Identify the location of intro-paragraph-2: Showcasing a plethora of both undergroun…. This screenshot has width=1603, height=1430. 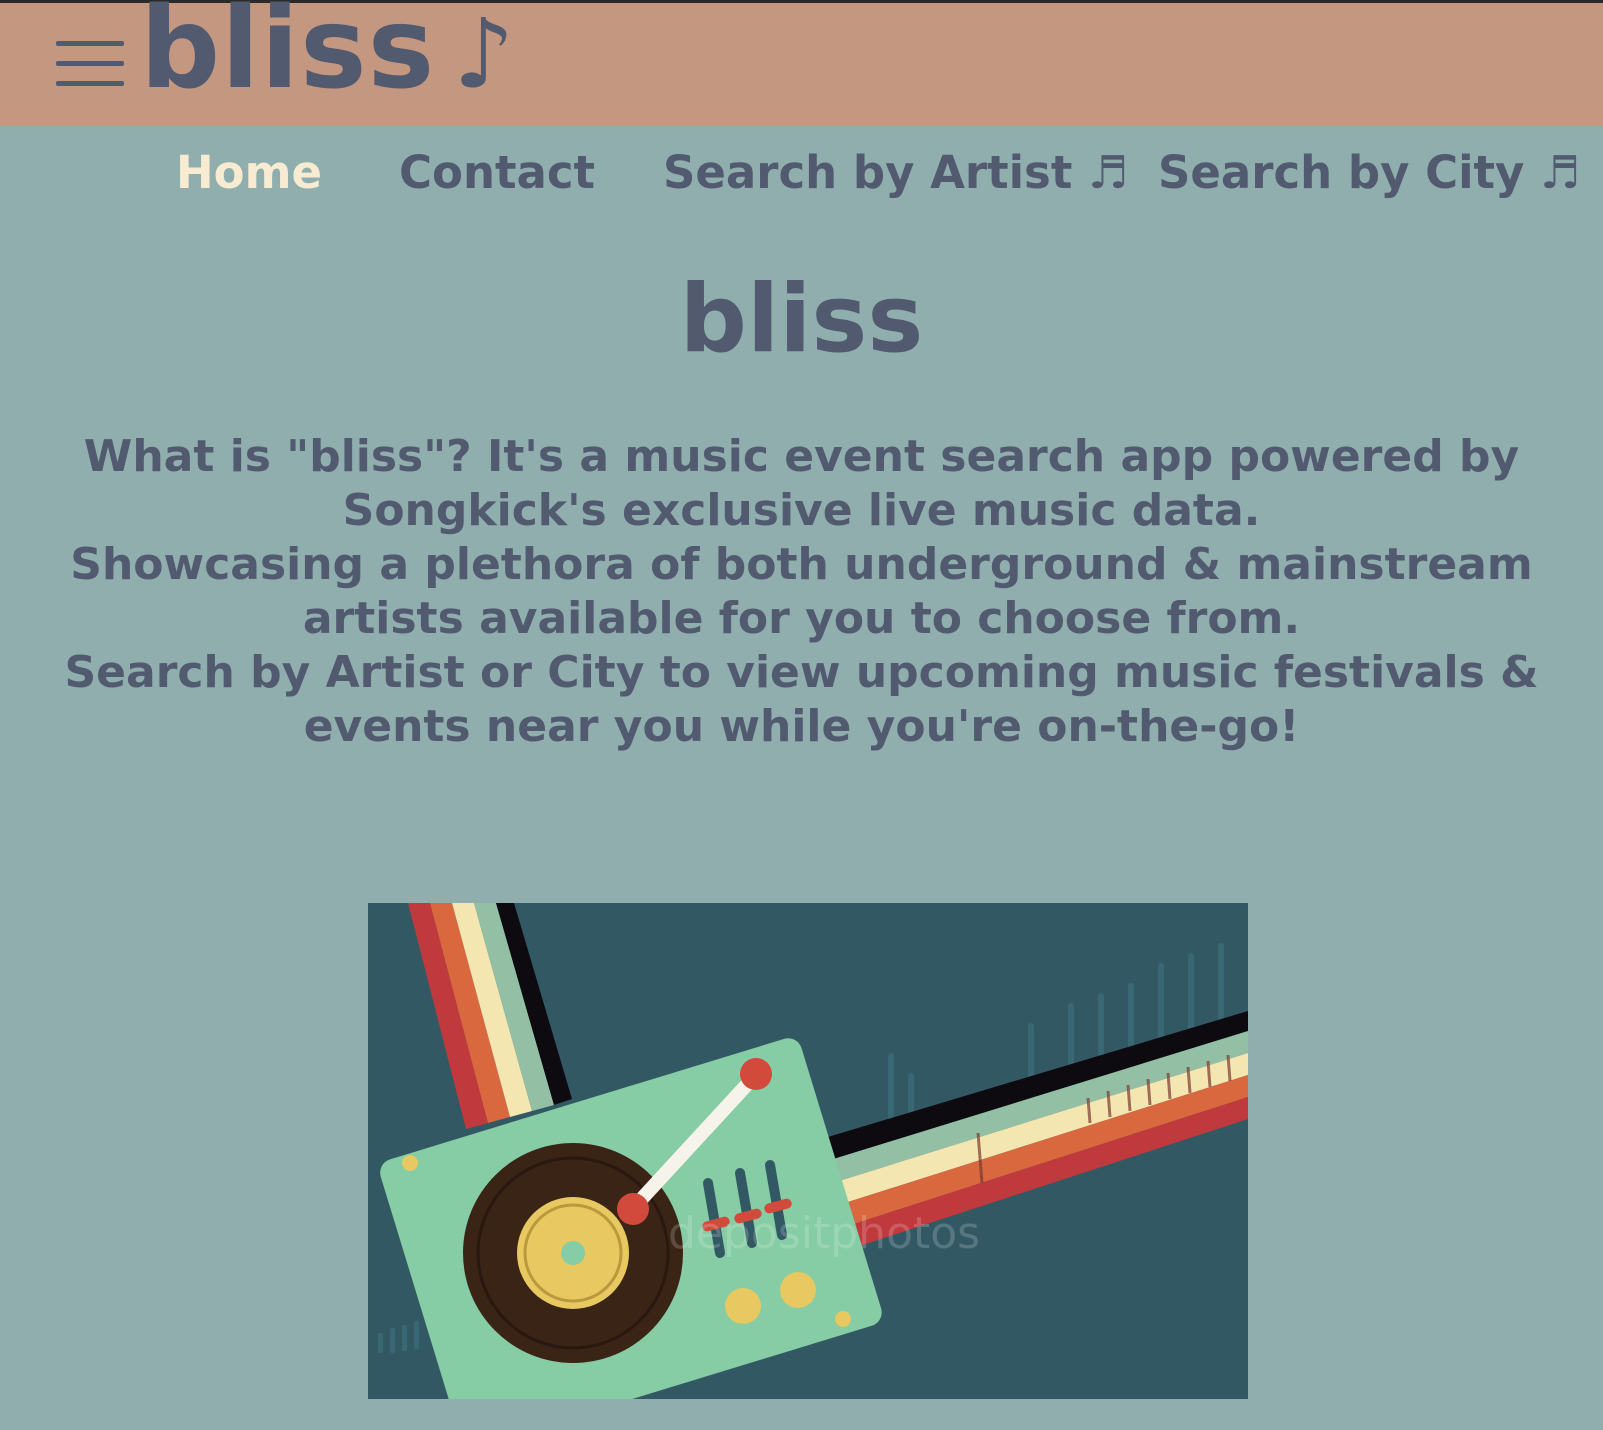
(801, 591).